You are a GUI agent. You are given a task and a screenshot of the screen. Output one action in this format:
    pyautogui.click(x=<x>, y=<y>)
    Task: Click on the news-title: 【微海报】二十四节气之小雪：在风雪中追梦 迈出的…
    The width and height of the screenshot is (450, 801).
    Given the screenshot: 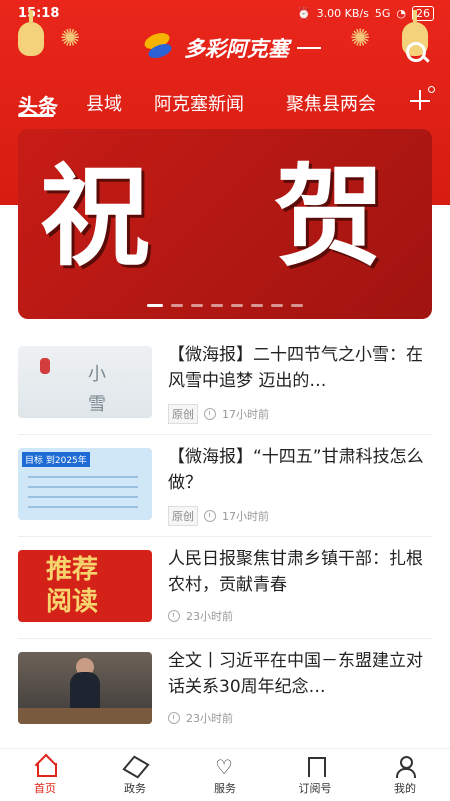 What is the action you would take?
    pyautogui.click(x=295, y=368)
    